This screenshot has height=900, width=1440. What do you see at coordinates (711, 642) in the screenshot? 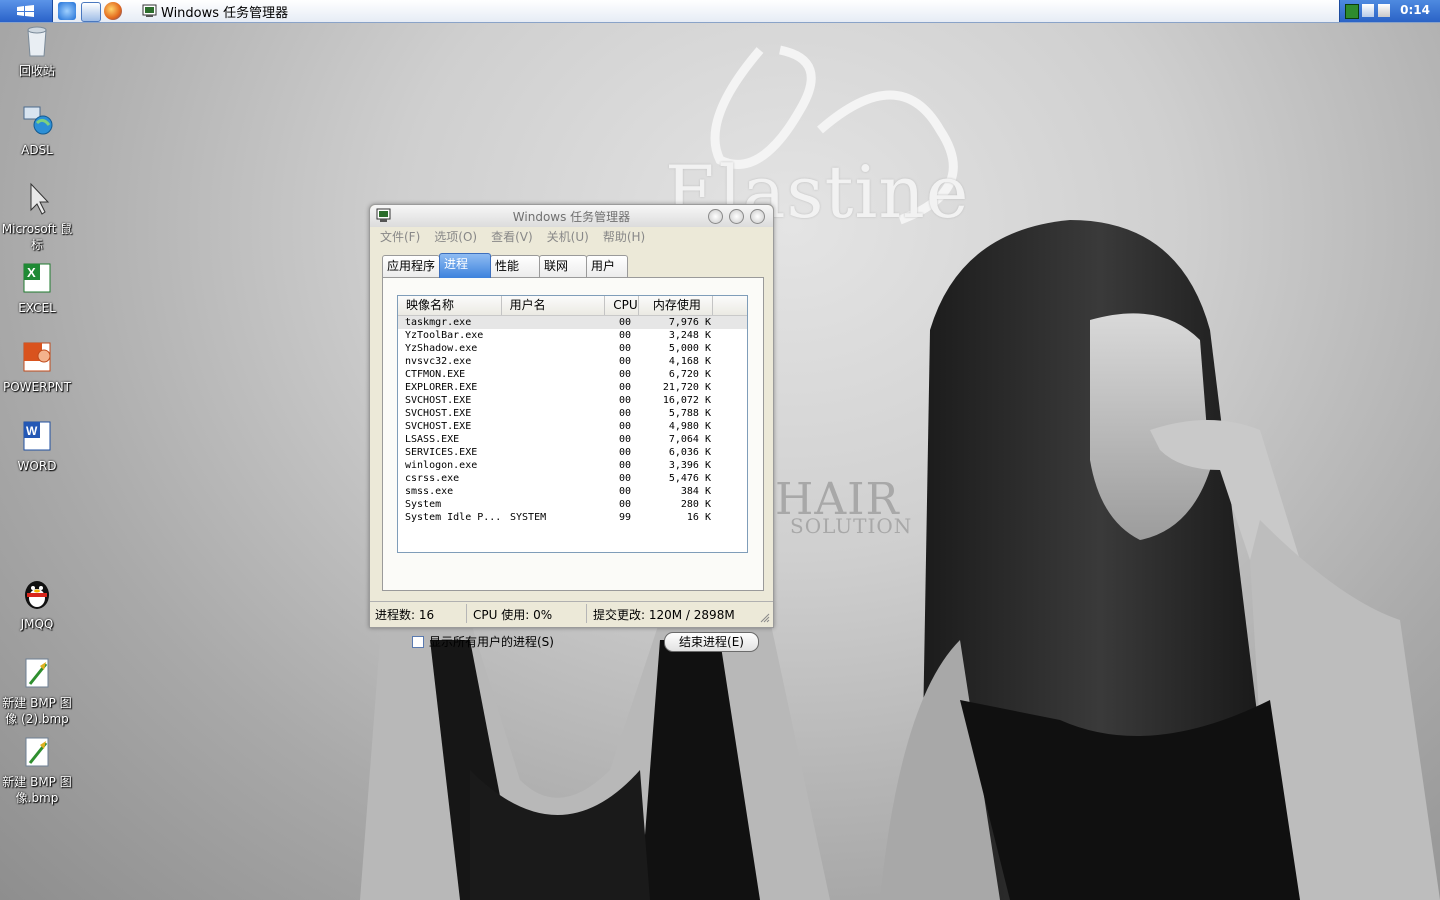
I see `end-process-button: 结束进程(E)` at bounding box center [711, 642].